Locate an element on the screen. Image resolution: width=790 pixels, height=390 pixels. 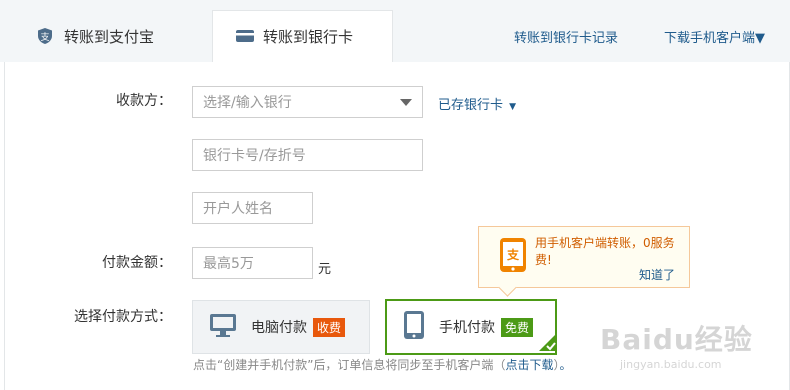
account-holder-input: 开户人姓名 is located at coordinates (252, 208).